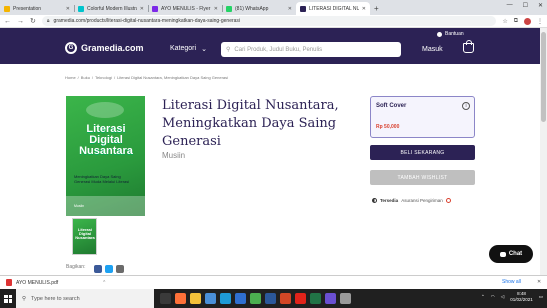 This screenshot has height=308, width=547. I want to click on show-all-link: Show all, so click(511, 282).